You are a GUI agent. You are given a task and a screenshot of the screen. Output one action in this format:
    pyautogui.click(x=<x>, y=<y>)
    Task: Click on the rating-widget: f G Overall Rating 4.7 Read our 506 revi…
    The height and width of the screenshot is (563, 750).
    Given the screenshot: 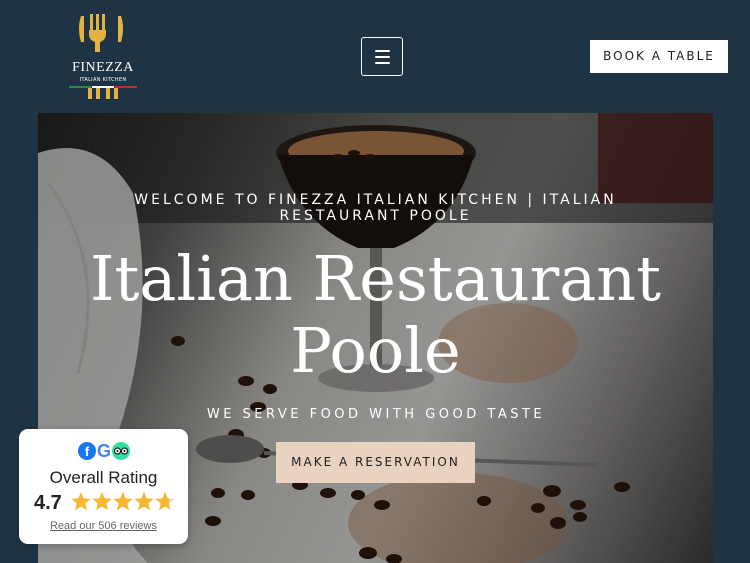 What is the action you would take?
    pyautogui.click(x=103, y=486)
    